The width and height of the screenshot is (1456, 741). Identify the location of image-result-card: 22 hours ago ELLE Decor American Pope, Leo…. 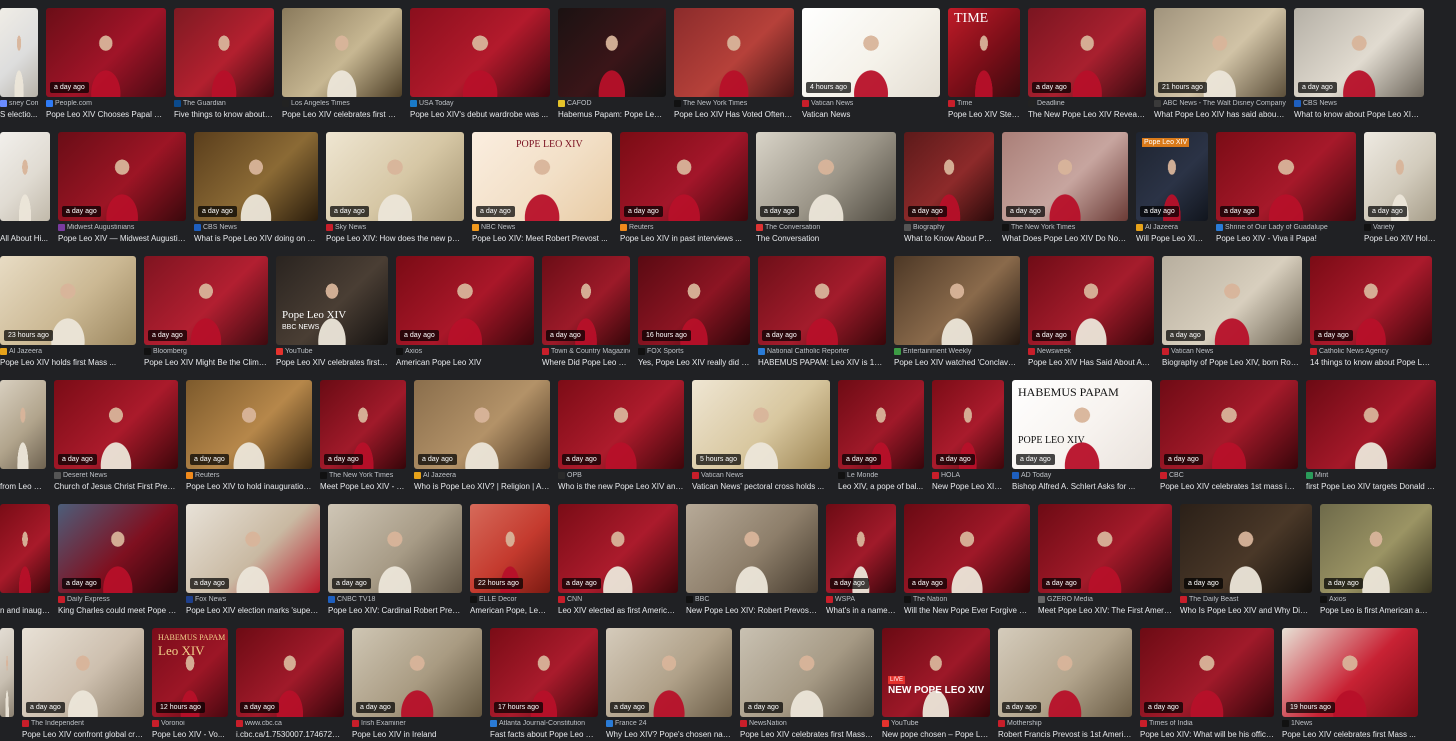
(510, 560).